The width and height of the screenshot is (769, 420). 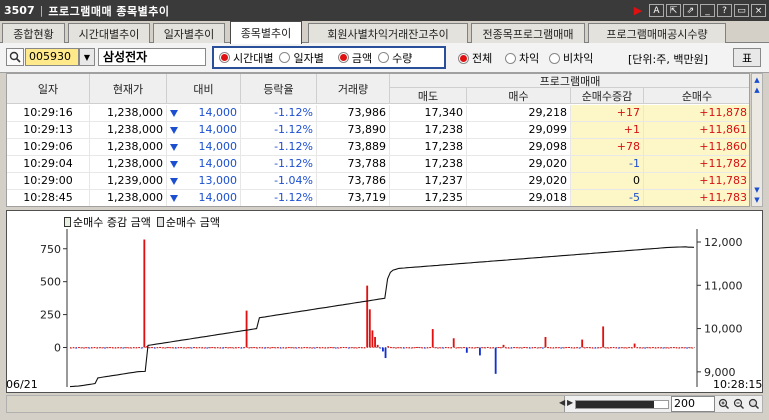 What do you see at coordinates (522, 58) in the screenshot?
I see `radio-arbitrage: 차익` at bounding box center [522, 58].